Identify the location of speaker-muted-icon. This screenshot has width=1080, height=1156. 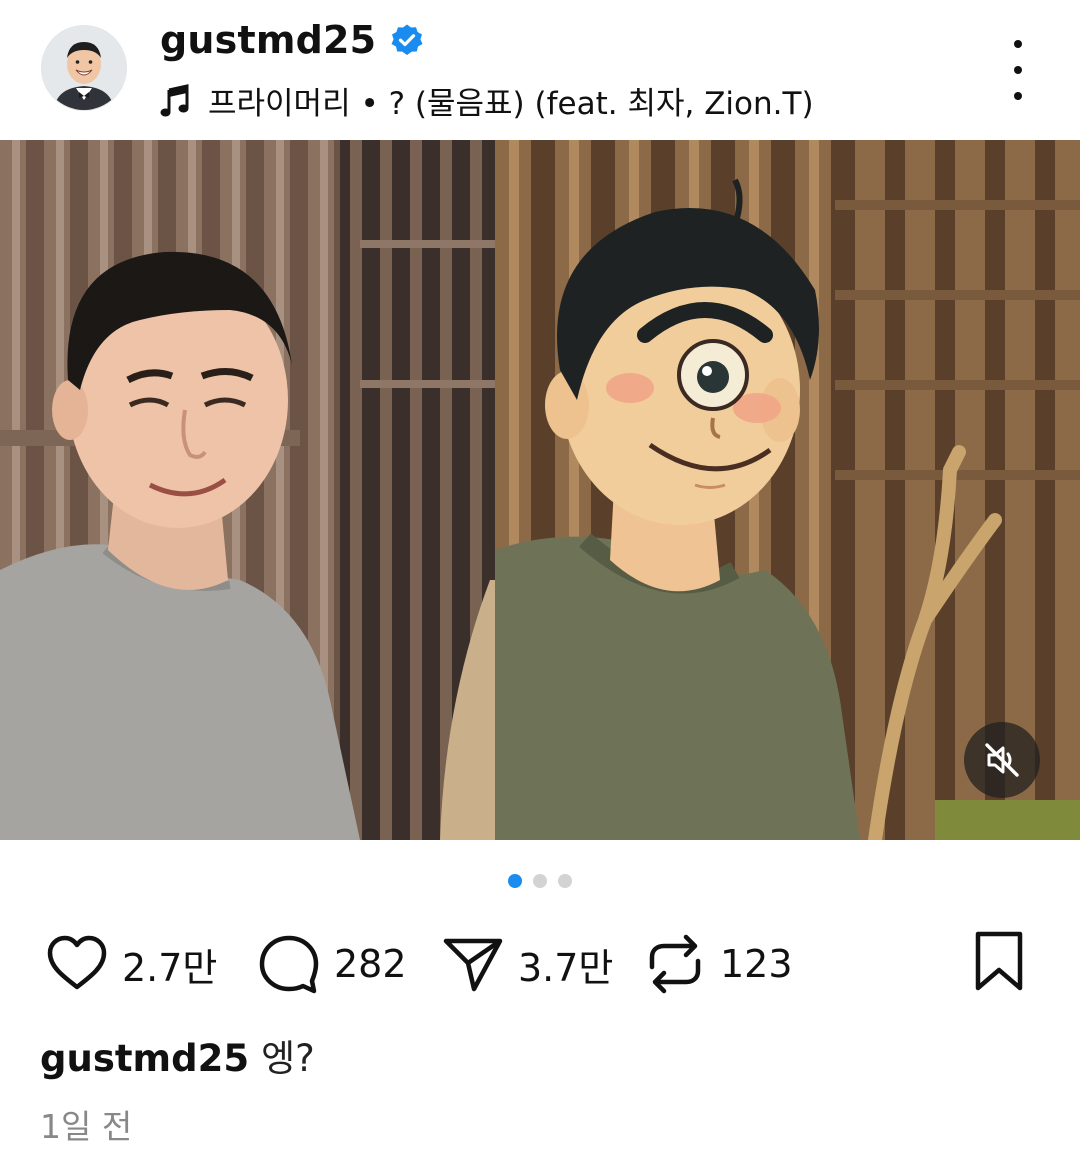
(1002, 760).